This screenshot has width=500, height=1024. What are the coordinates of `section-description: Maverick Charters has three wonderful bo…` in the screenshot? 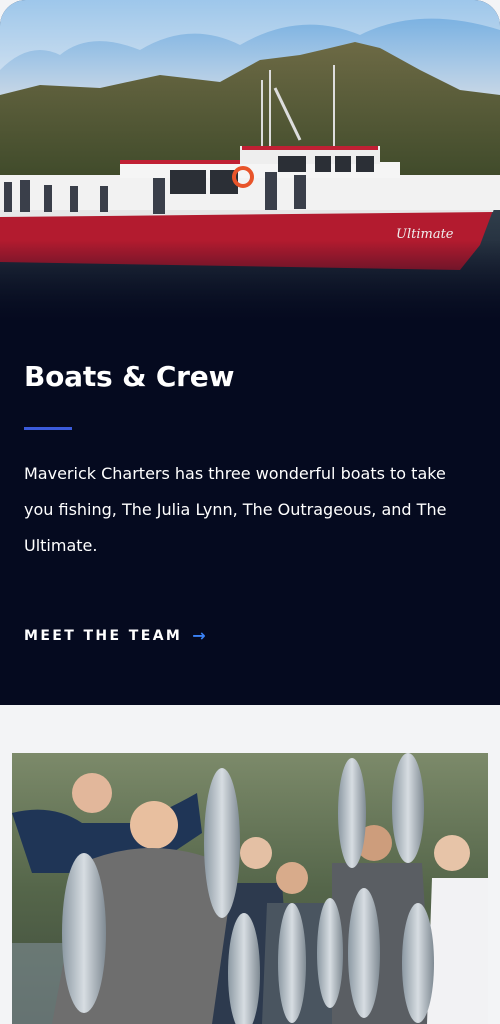 It's located at (235, 509).